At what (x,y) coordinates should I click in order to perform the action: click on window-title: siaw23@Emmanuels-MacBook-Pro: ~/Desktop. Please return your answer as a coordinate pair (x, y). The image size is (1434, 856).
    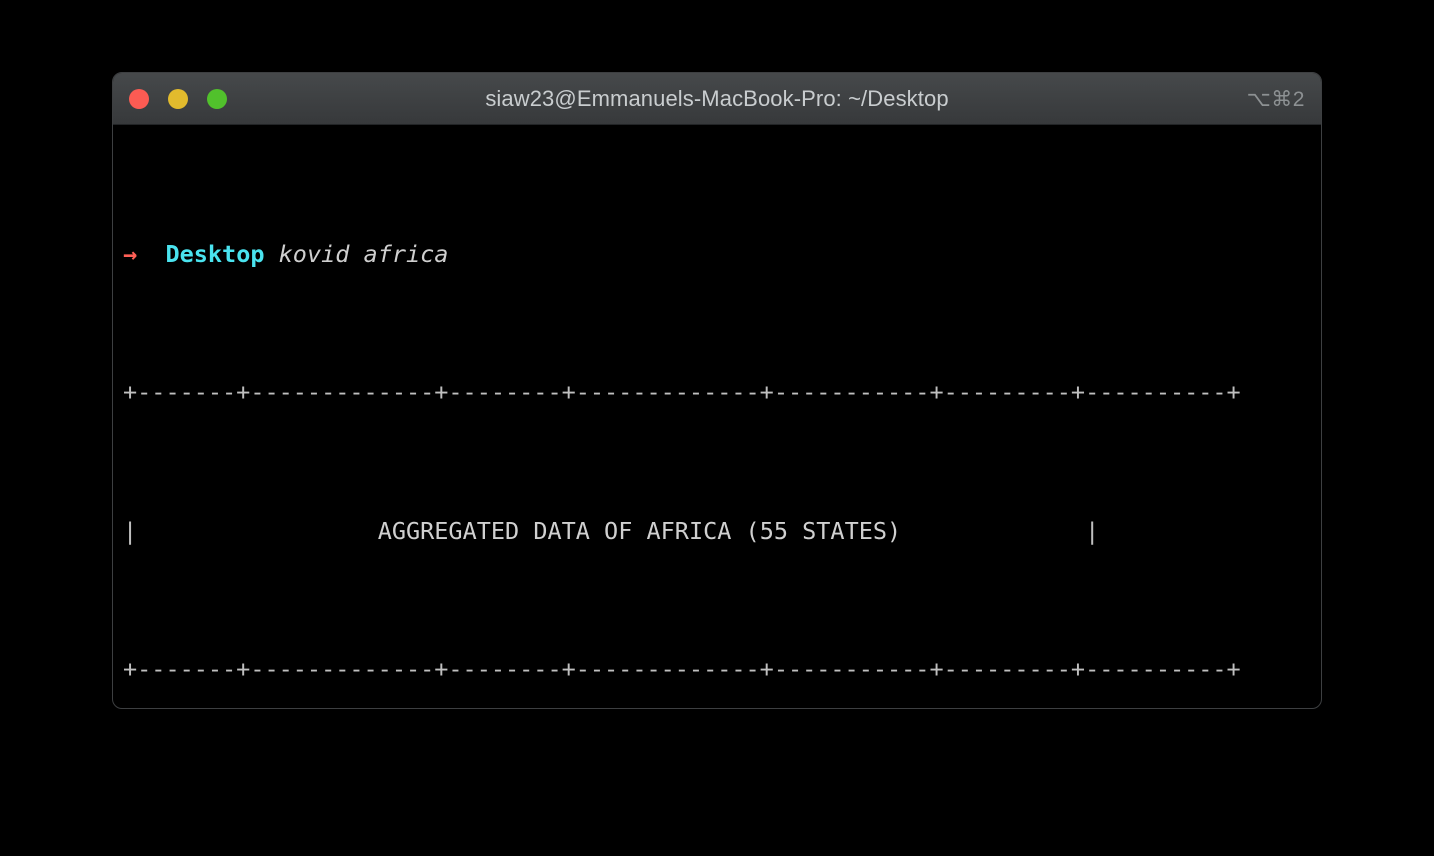
    Looking at the image, I should click on (717, 98).